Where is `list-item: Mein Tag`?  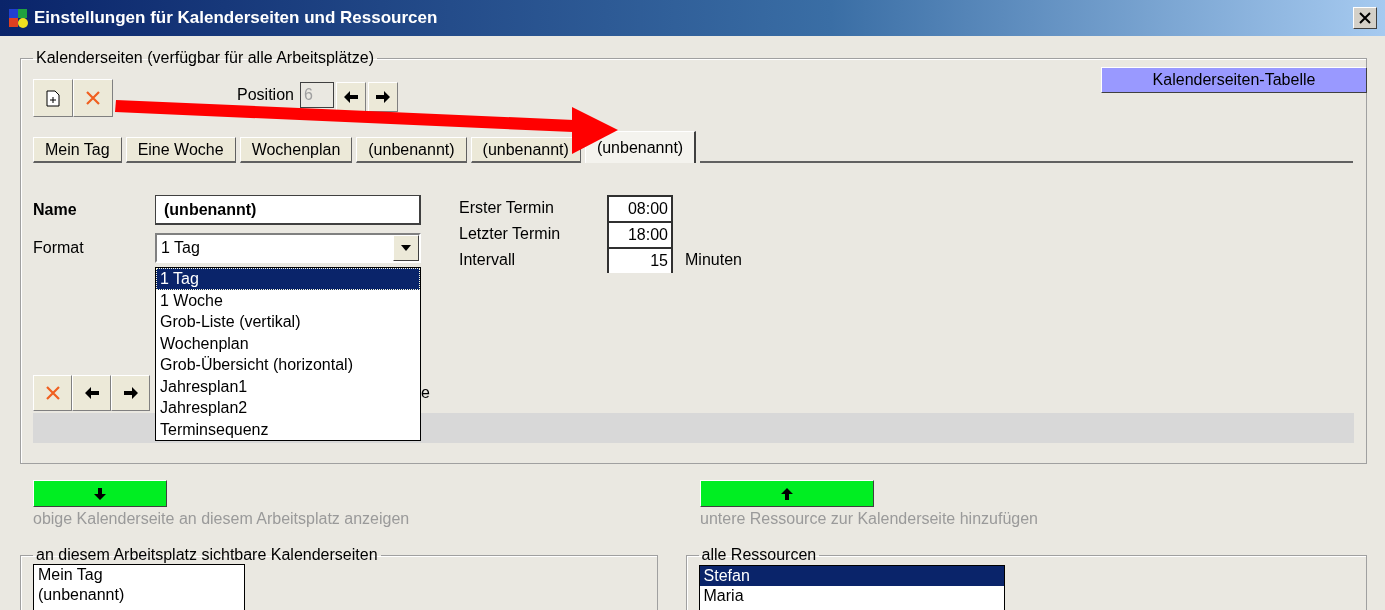
list-item: Mein Tag is located at coordinates (139, 575).